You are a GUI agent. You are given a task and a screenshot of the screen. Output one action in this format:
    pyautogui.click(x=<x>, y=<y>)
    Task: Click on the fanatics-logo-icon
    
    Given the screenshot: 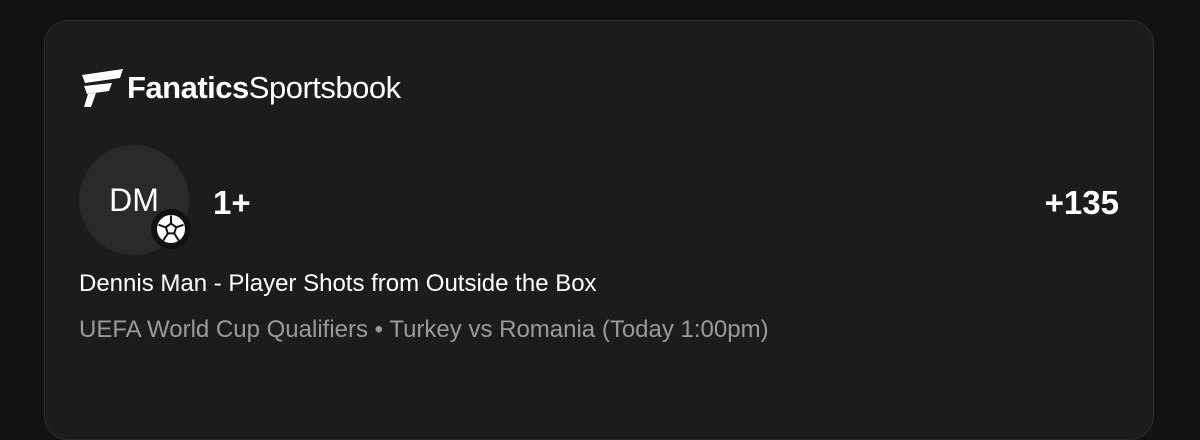 What is the action you would take?
    pyautogui.click(x=102, y=88)
    